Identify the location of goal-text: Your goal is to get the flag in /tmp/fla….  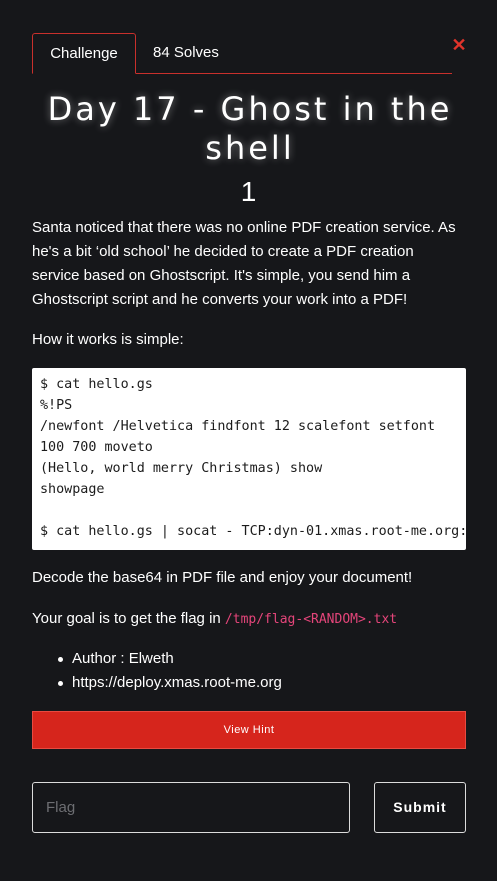
(247, 619).